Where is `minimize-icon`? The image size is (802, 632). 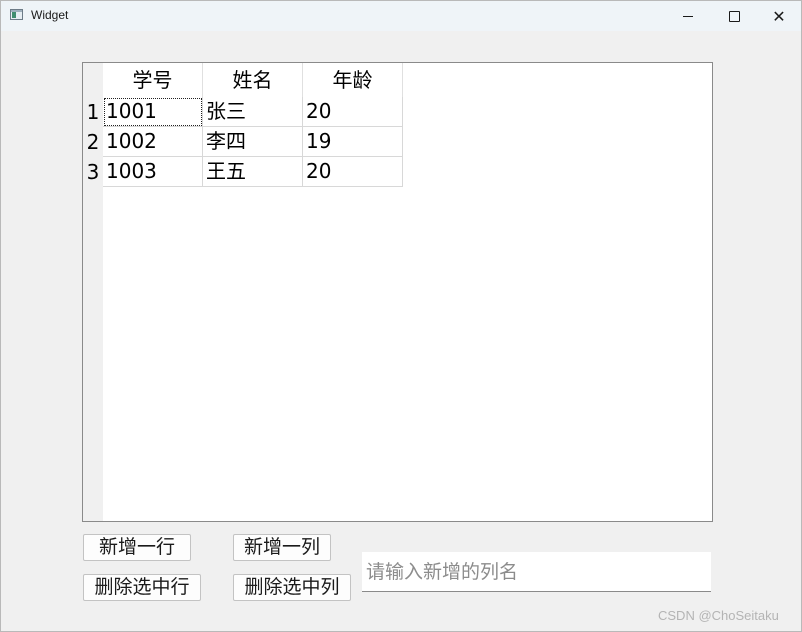 minimize-icon is located at coordinates (688, 16).